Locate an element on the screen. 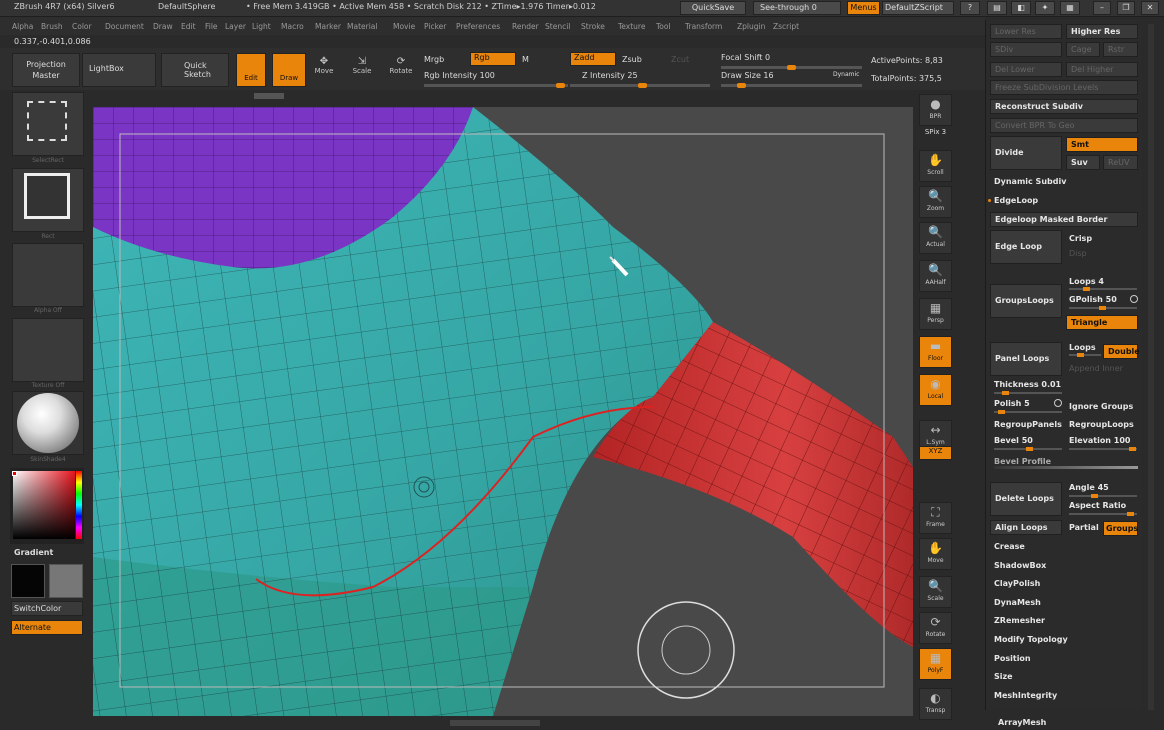 This screenshot has width=1164, height=730. stroke-rect-button is located at coordinates (48, 200).